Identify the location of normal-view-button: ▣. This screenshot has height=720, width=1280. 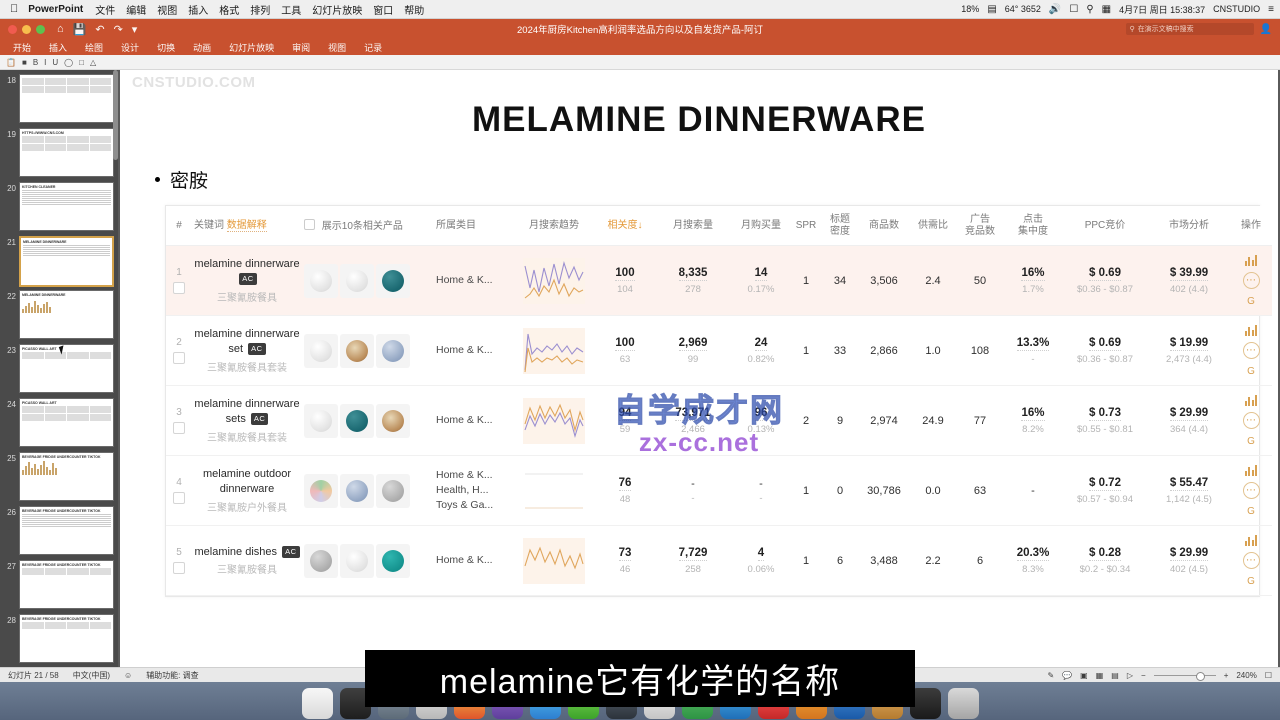
(1084, 675).